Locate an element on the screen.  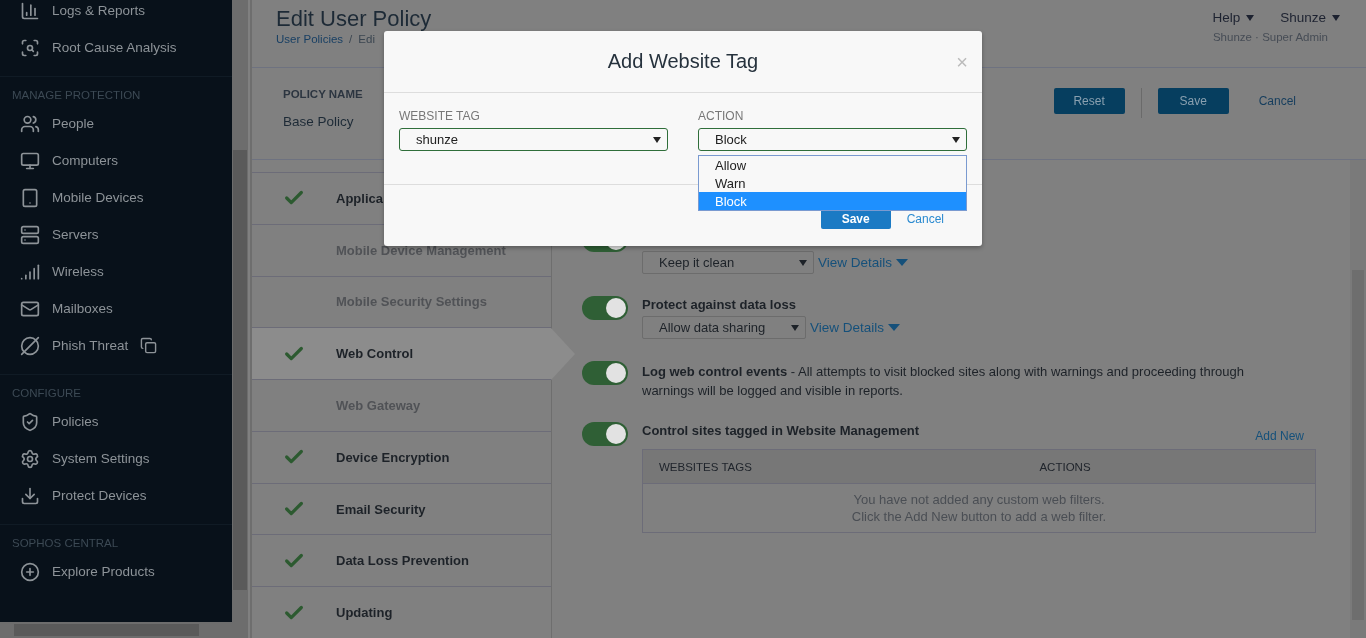
column-header: WEBSITES TAGS is located at coordinates (705, 466).